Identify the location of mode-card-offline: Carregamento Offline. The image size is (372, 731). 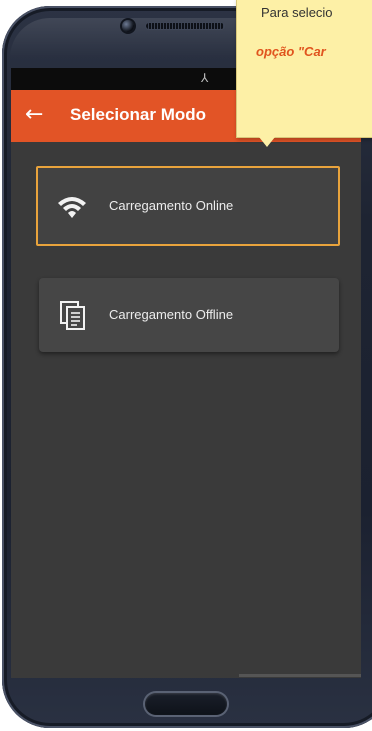
(189, 315).